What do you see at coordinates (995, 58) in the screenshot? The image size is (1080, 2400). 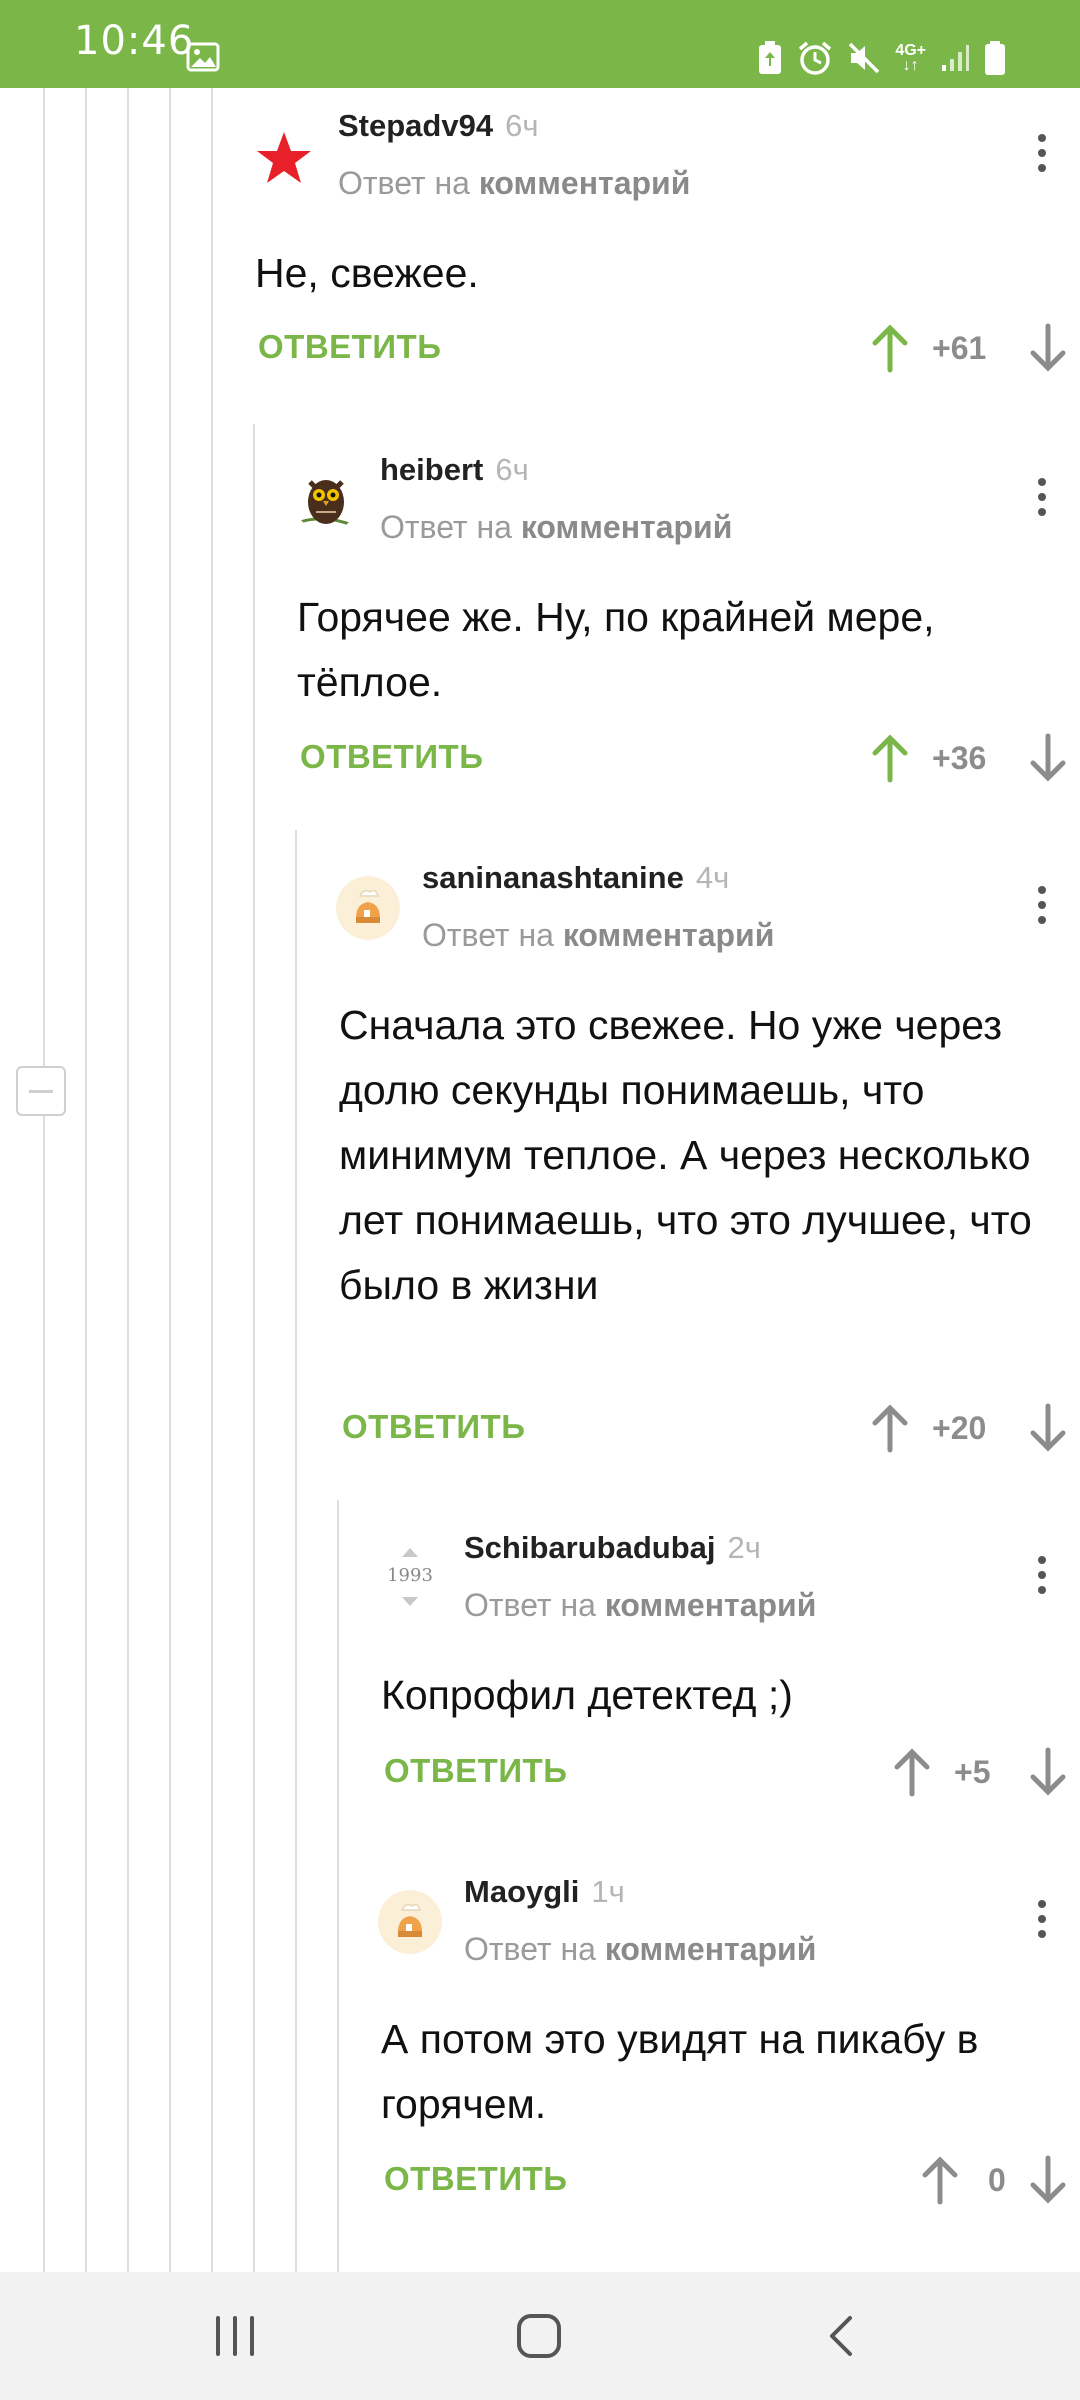 I see `battery-icon` at bounding box center [995, 58].